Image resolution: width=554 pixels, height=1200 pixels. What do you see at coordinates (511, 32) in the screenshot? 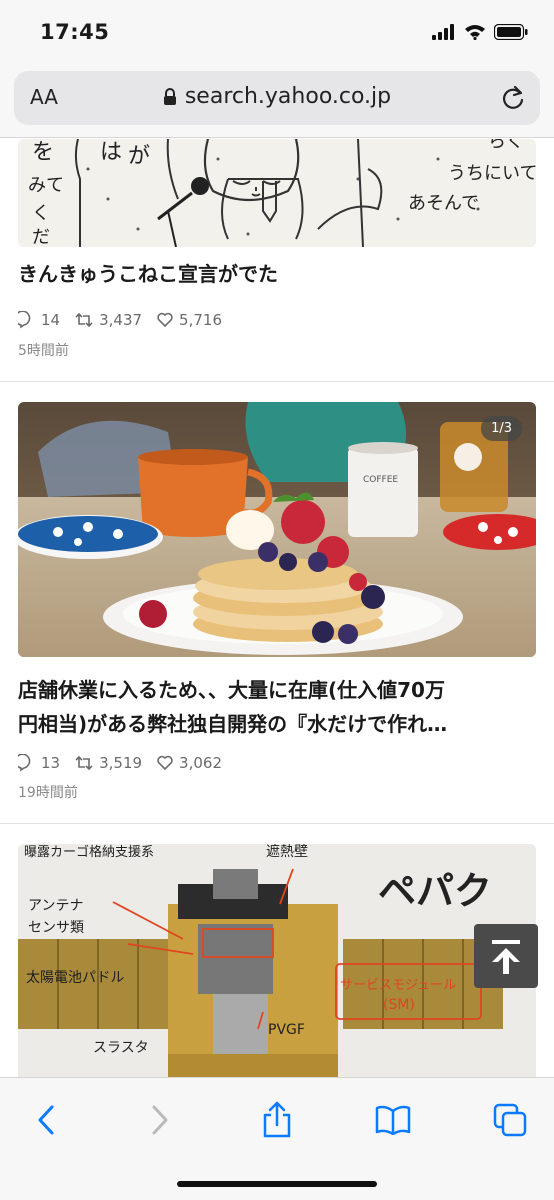
I see `battery-icon` at bounding box center [511, 32].